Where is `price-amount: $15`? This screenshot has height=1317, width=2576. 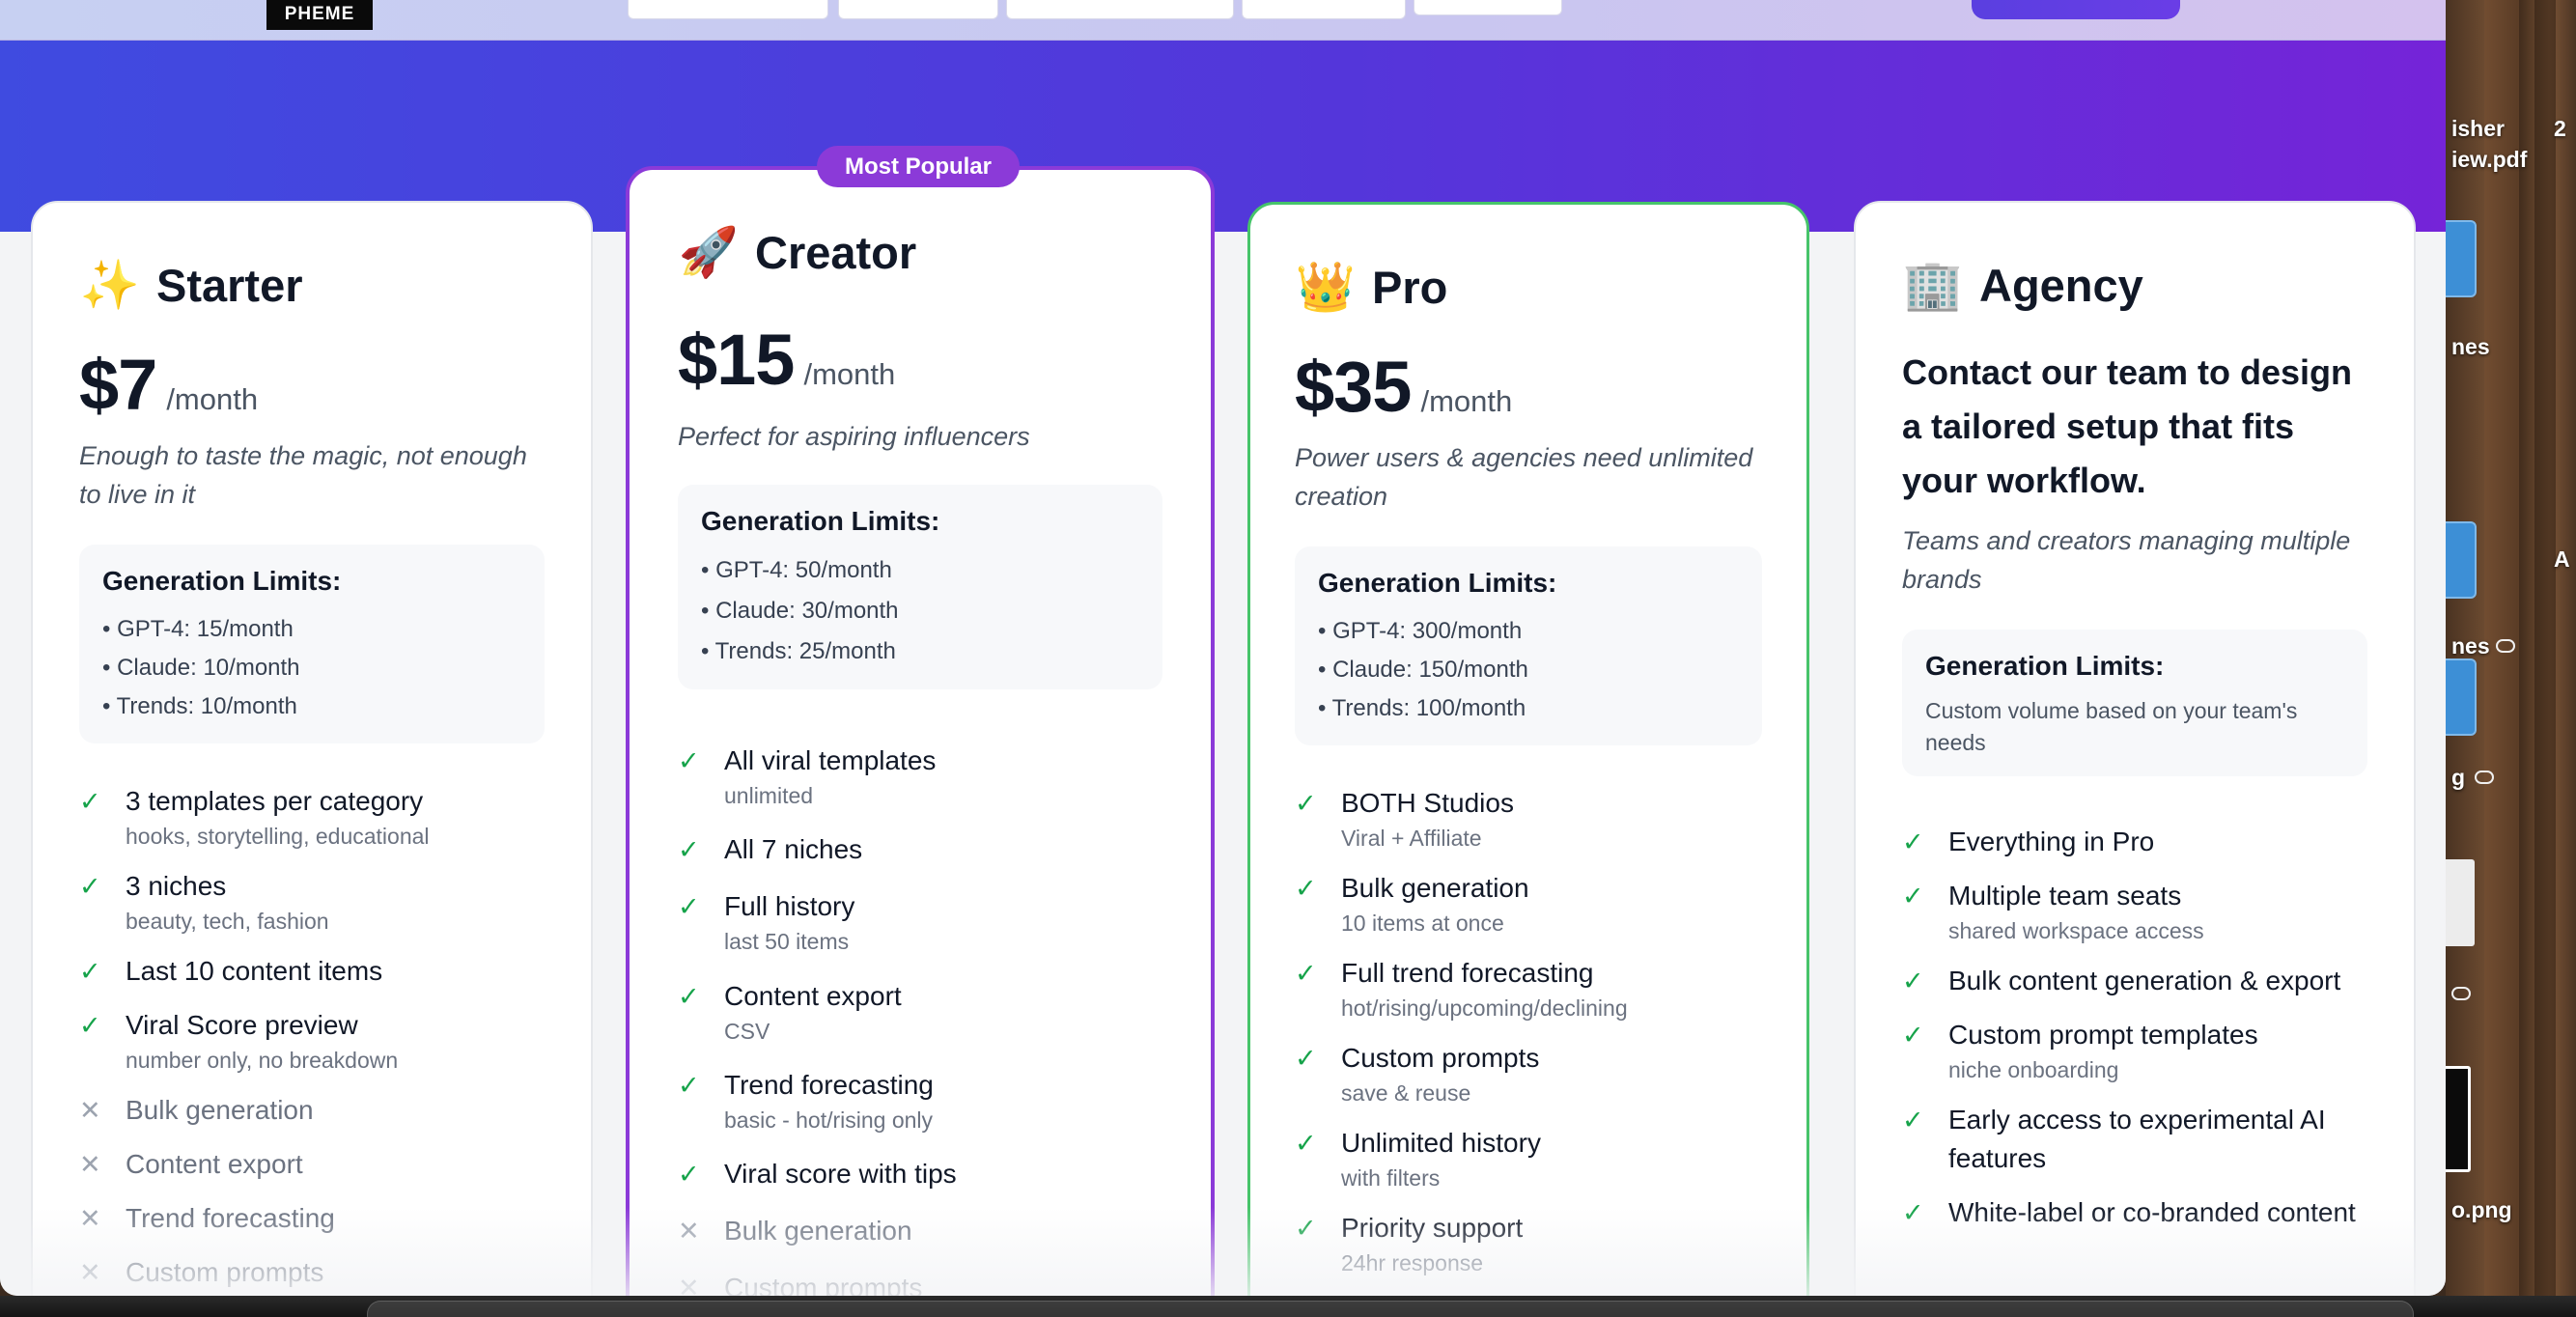 price-amount: $15 is located at coordinates (736, 360).